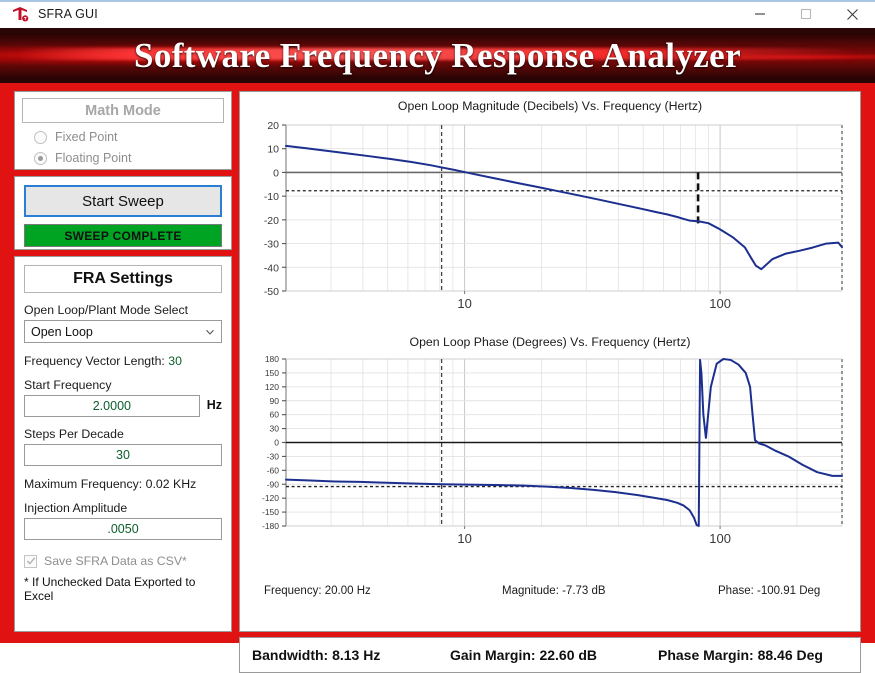 The width and height of the screenshot is (875, 673). I want to click on svg-text: 60, so click(275, 415).